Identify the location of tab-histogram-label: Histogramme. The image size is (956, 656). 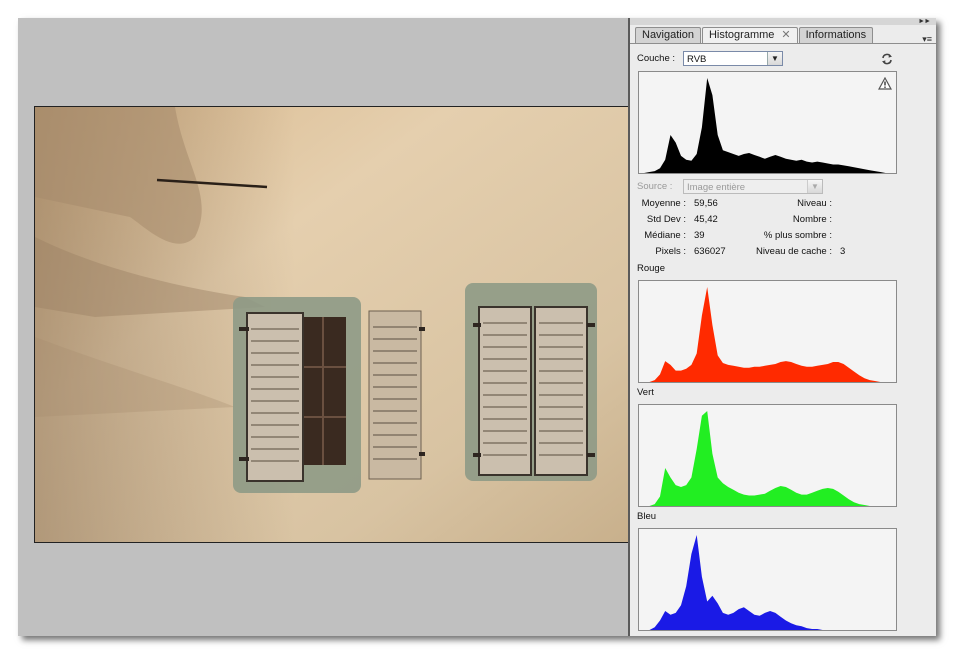
(741, 35).